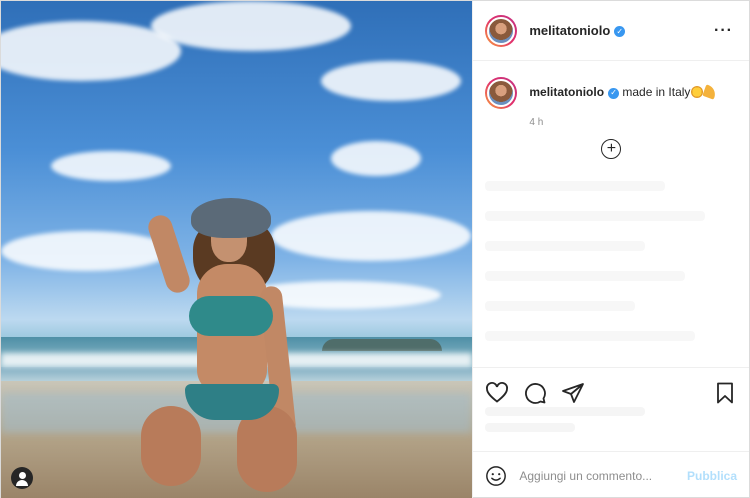 Image resolution: width=750 pixels, height=498 pixels. Describe the element at coordinates (573, 393) in the screenshot. I see `share-icon` at that location.